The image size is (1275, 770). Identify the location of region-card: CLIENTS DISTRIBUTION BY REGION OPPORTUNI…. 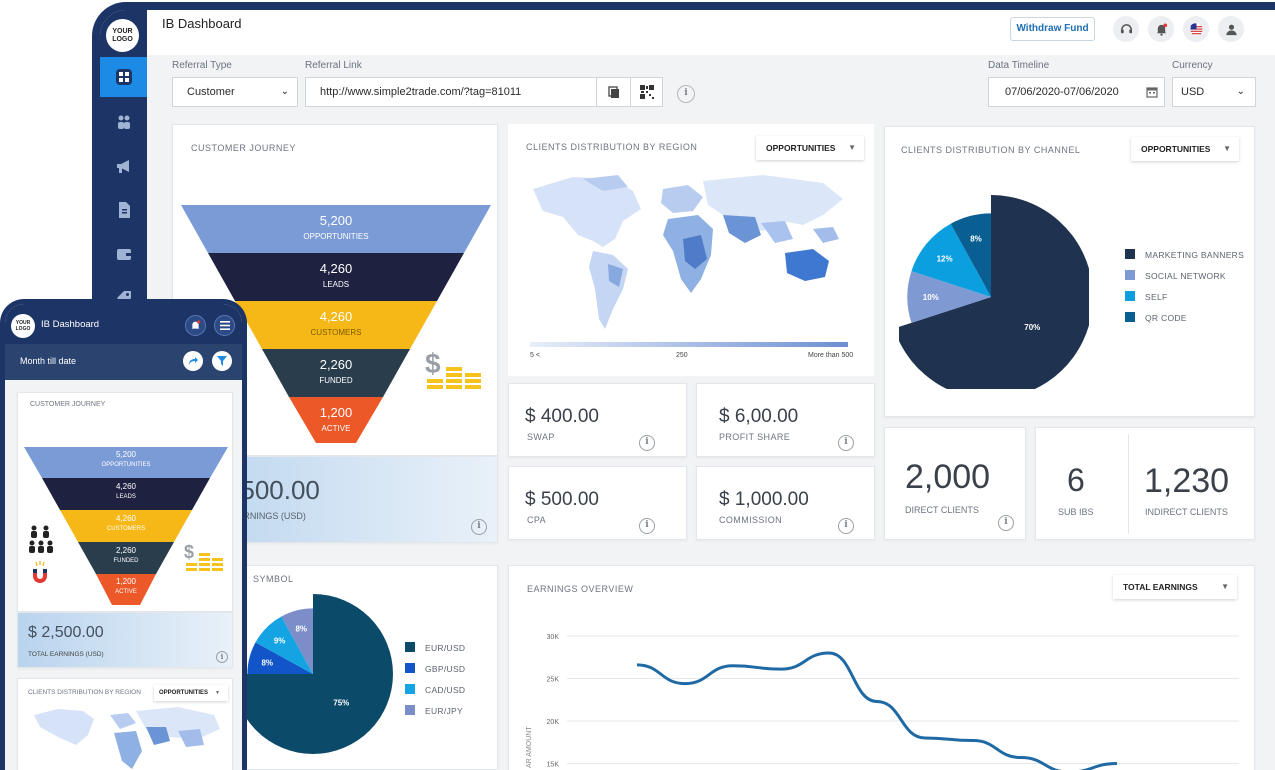
(691, 250).